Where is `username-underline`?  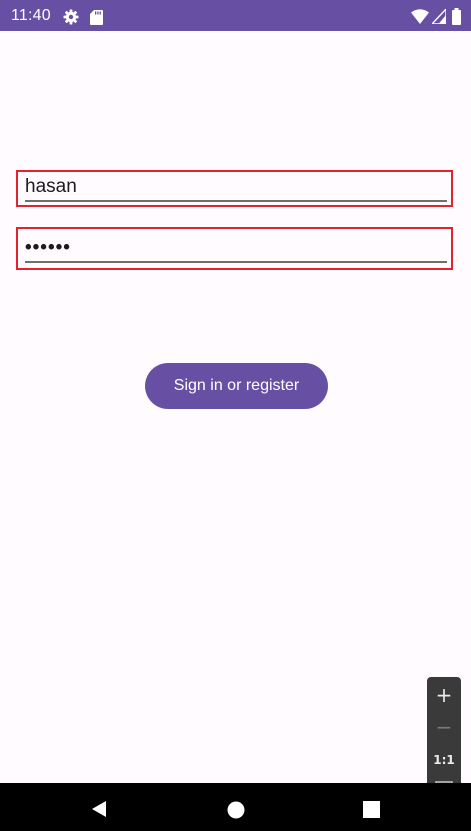 username-underline is located at coordinates (236, 201).